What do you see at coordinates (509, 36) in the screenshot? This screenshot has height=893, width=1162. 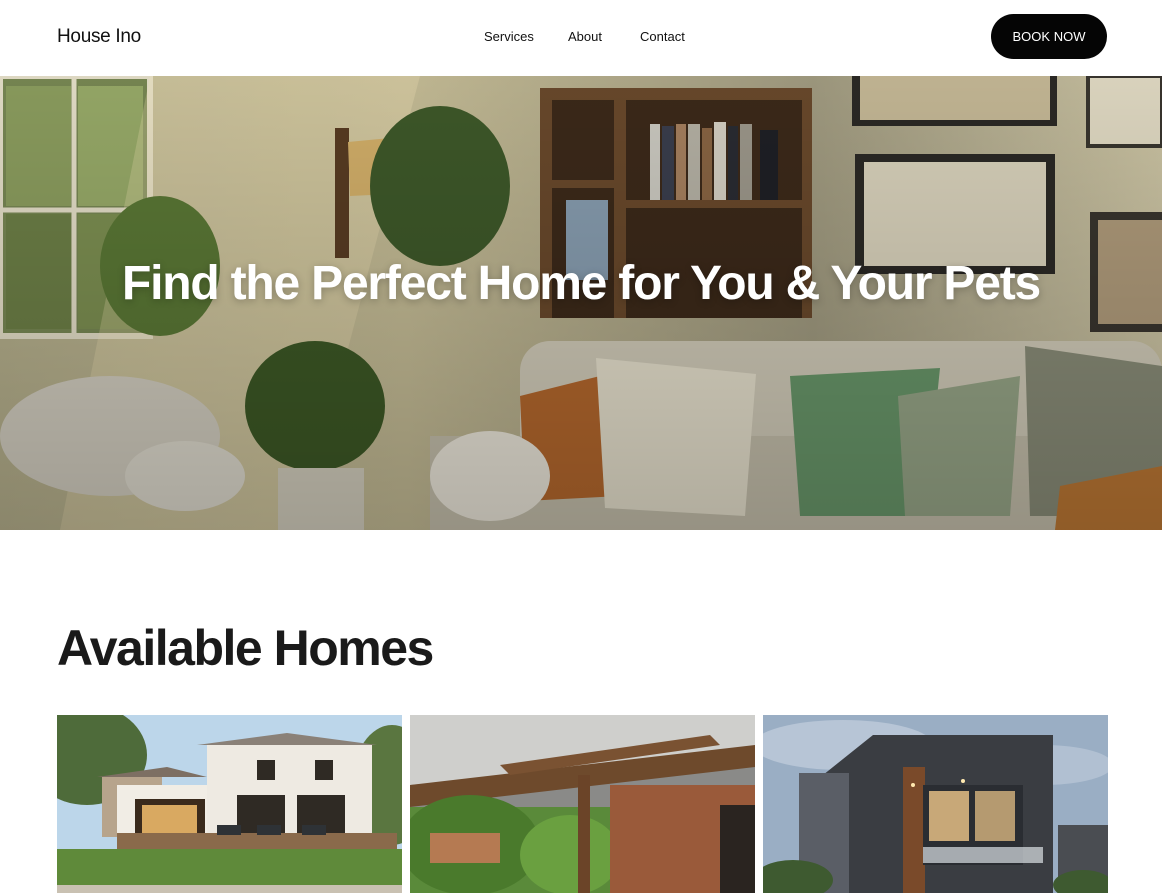 I see `nav-services: Services` at bounding box center [509, 36].